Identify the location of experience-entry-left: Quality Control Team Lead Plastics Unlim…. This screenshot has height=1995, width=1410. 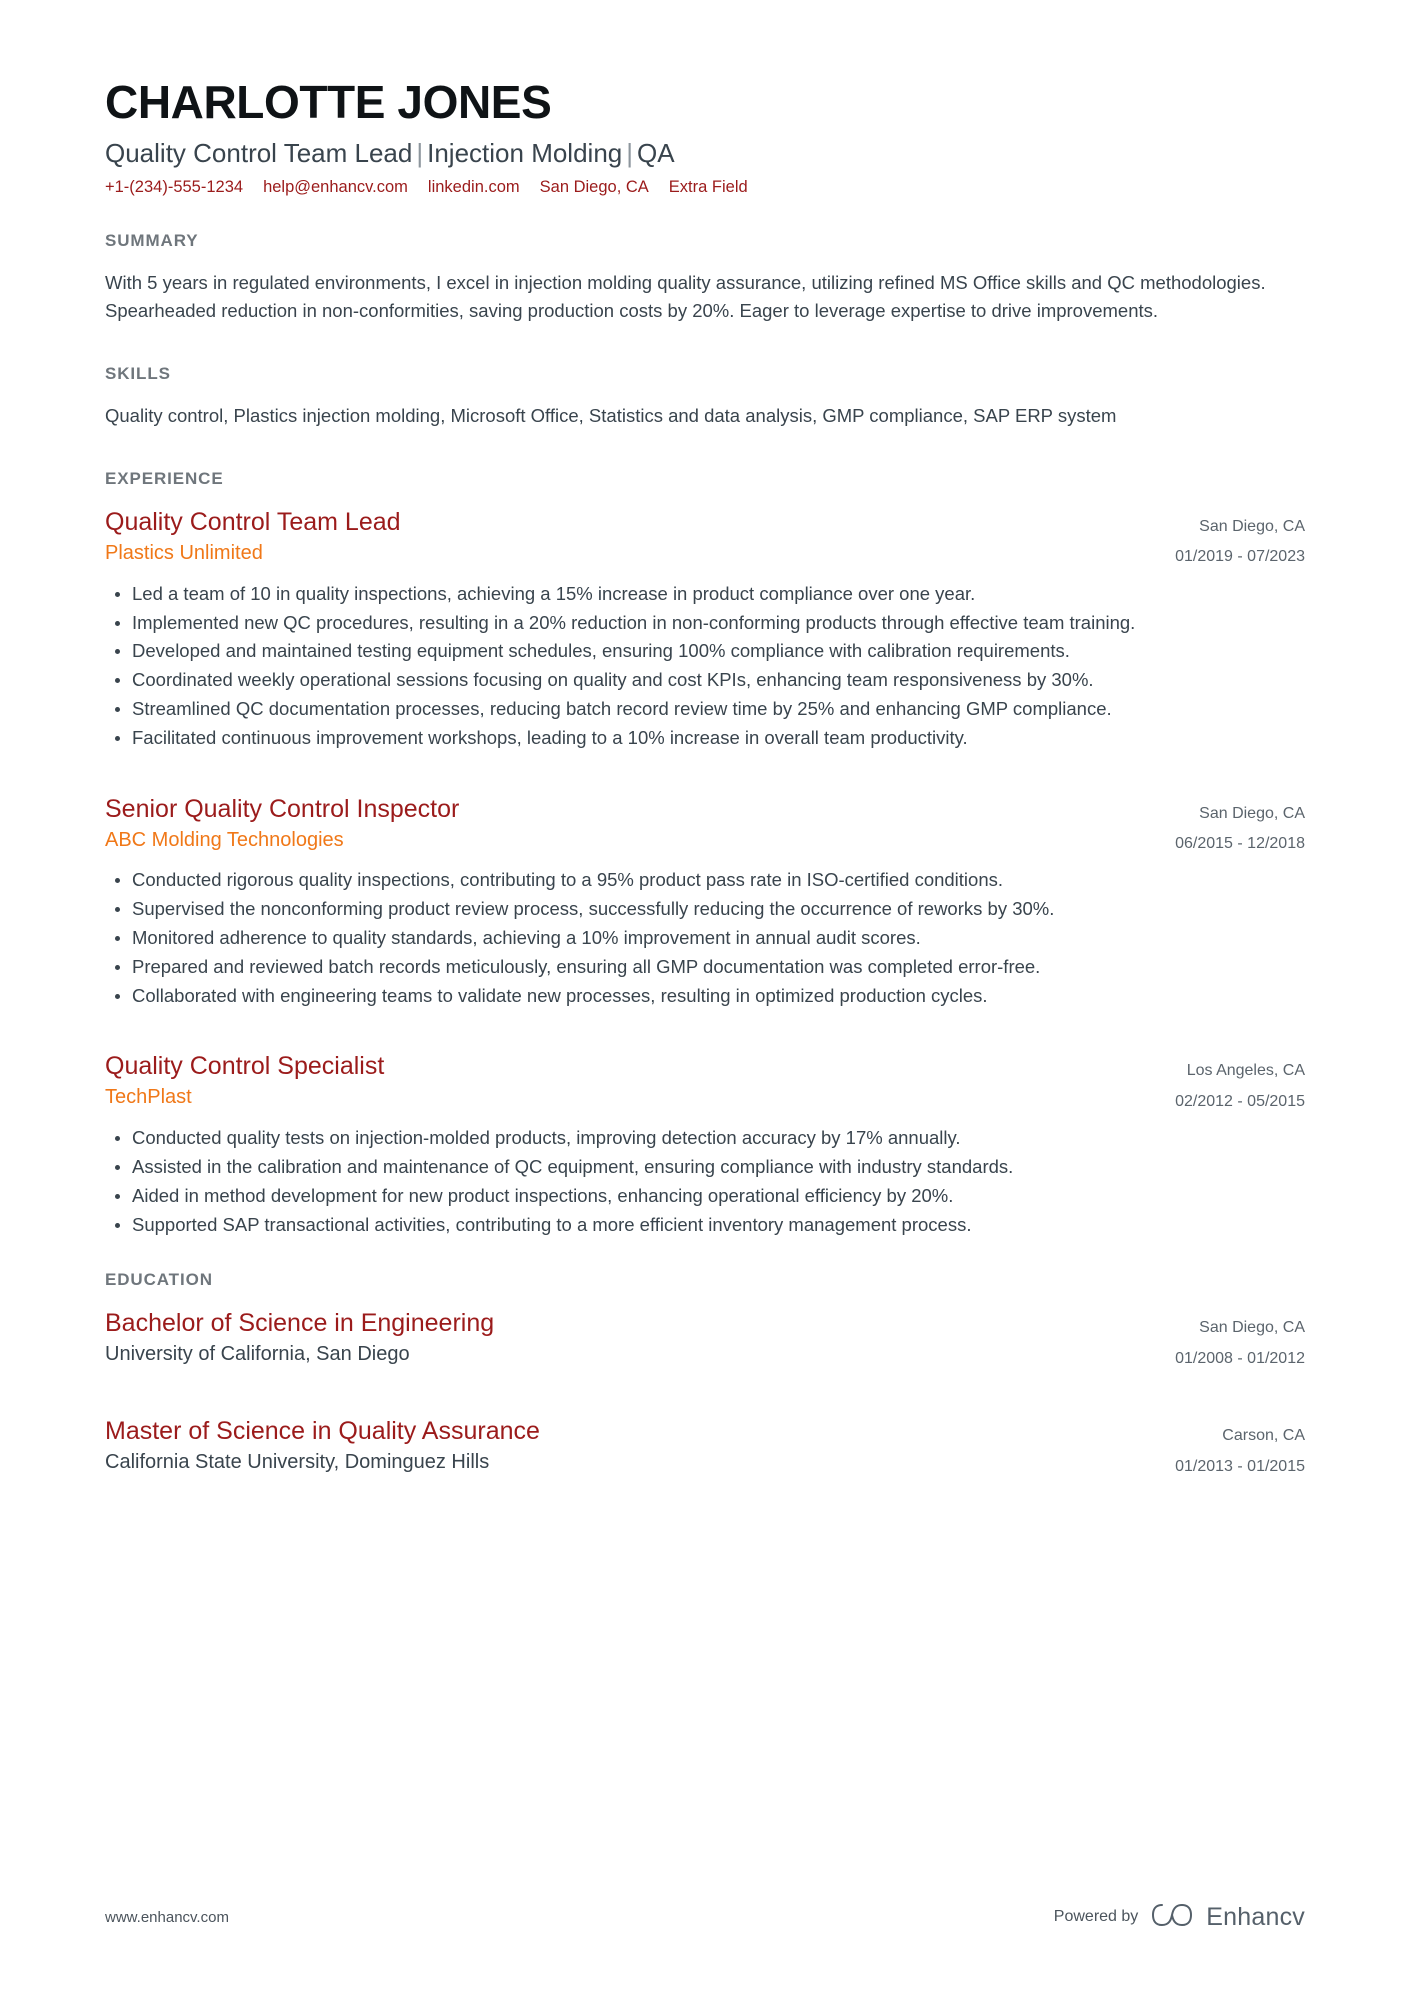
(628, 536).